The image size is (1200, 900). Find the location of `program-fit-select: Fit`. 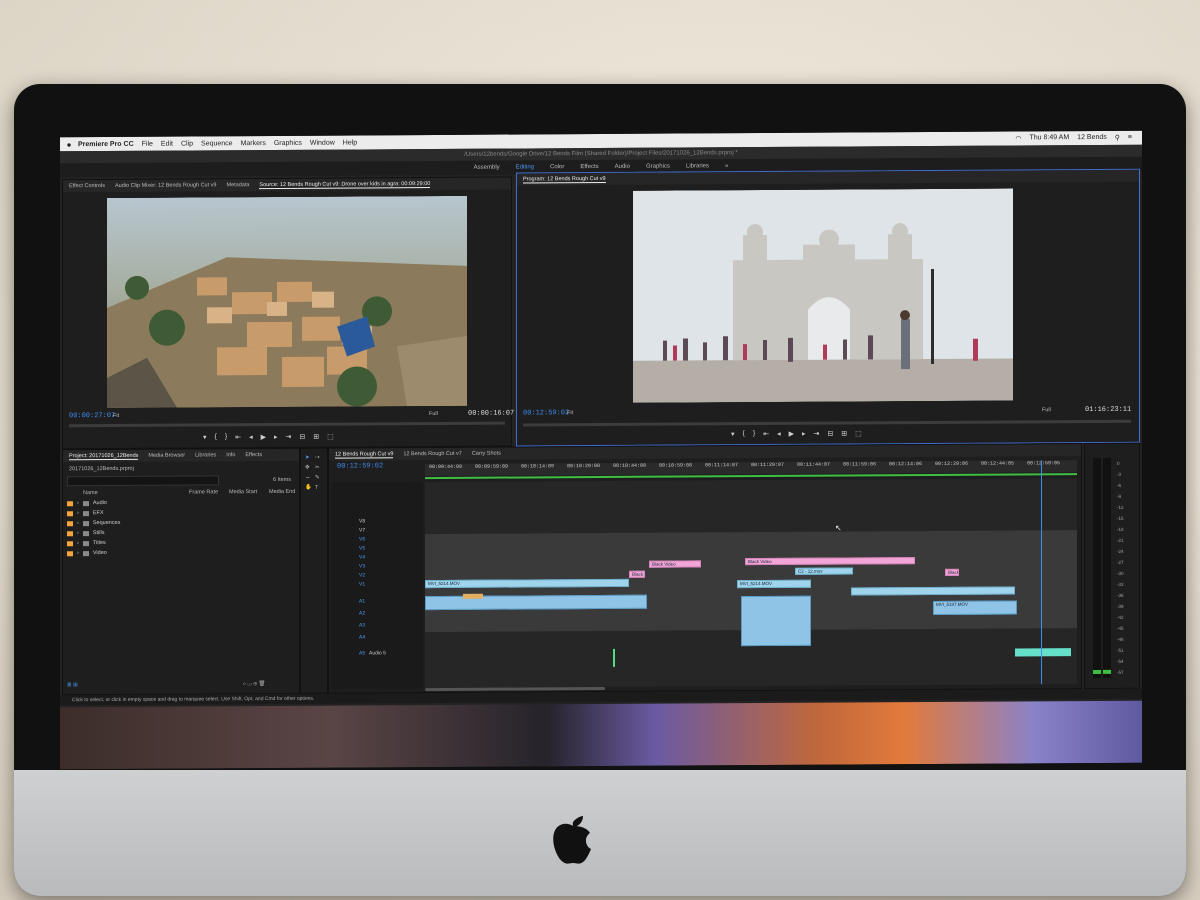

program-fit-select: Fit is located at coordinates (570, 413).